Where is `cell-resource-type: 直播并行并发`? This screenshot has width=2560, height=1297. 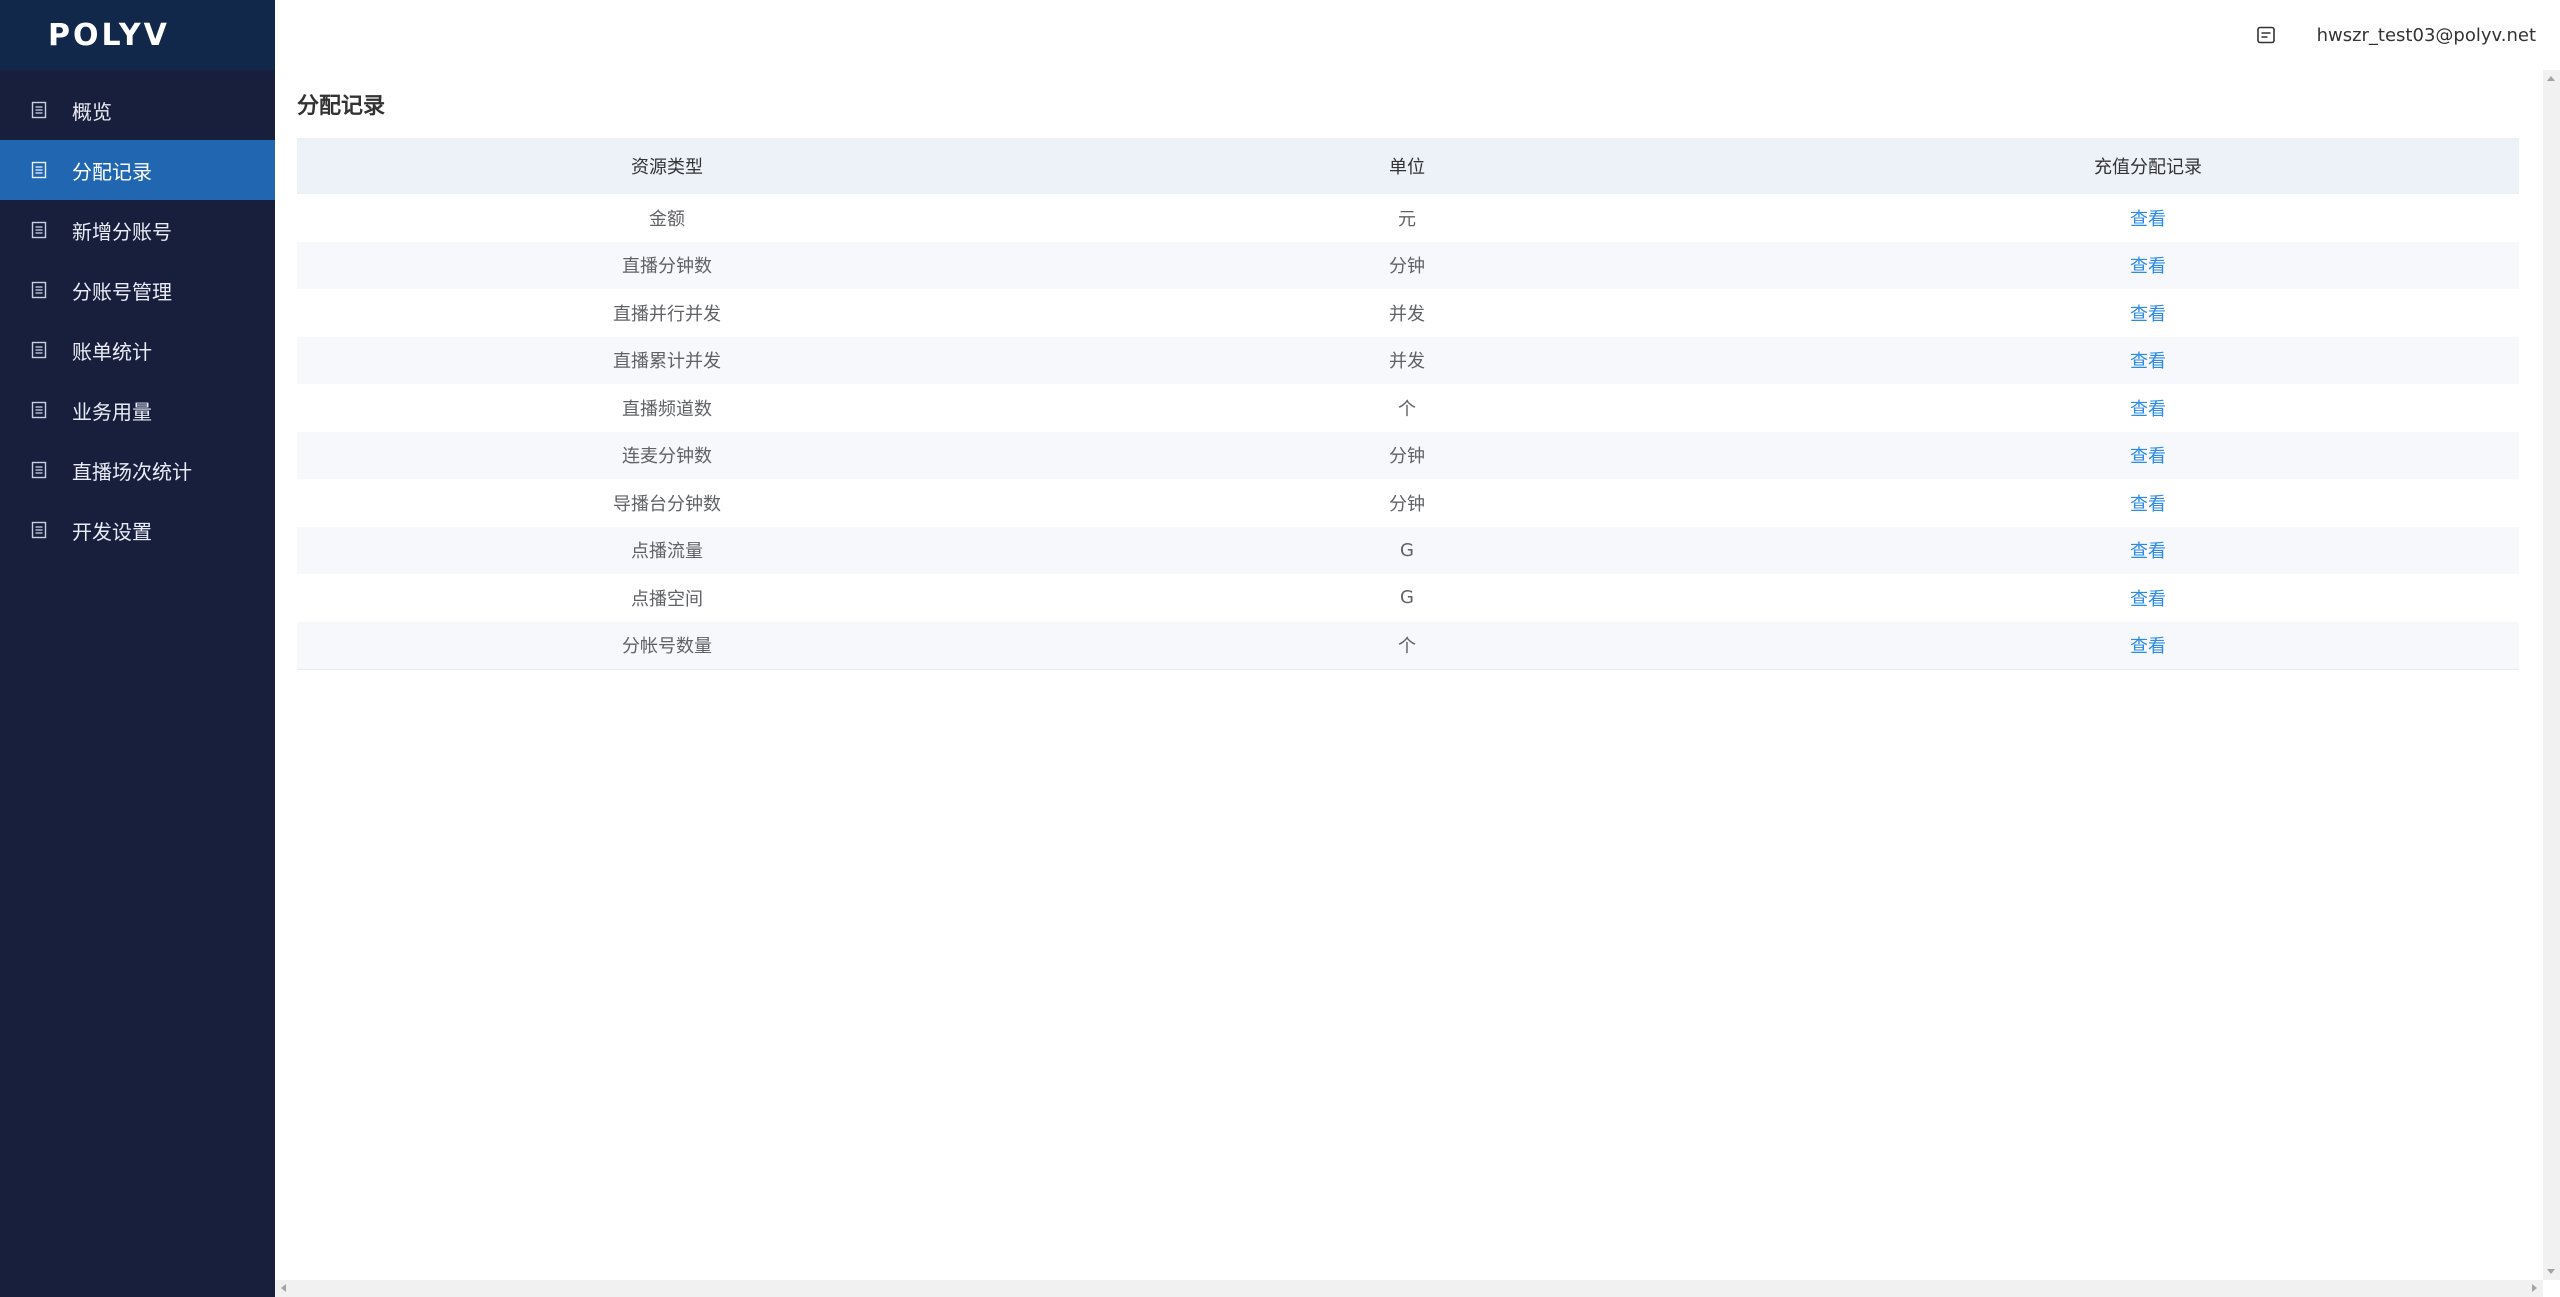 cell-resource-type: 直播并行并发 is located at coordinates (667, 314).